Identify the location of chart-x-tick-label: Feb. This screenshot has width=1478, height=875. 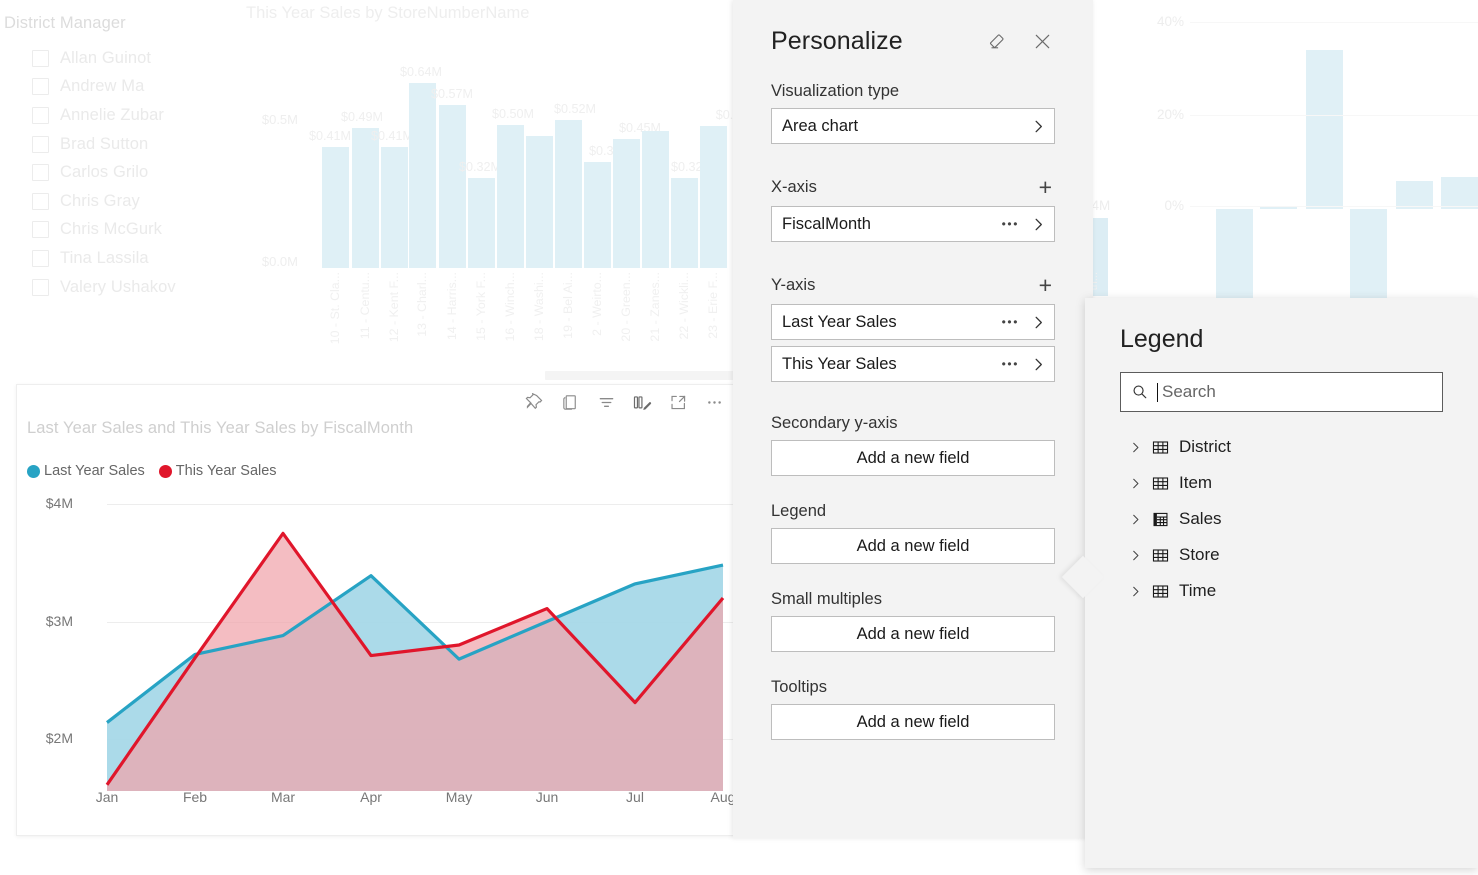
(195, 797).